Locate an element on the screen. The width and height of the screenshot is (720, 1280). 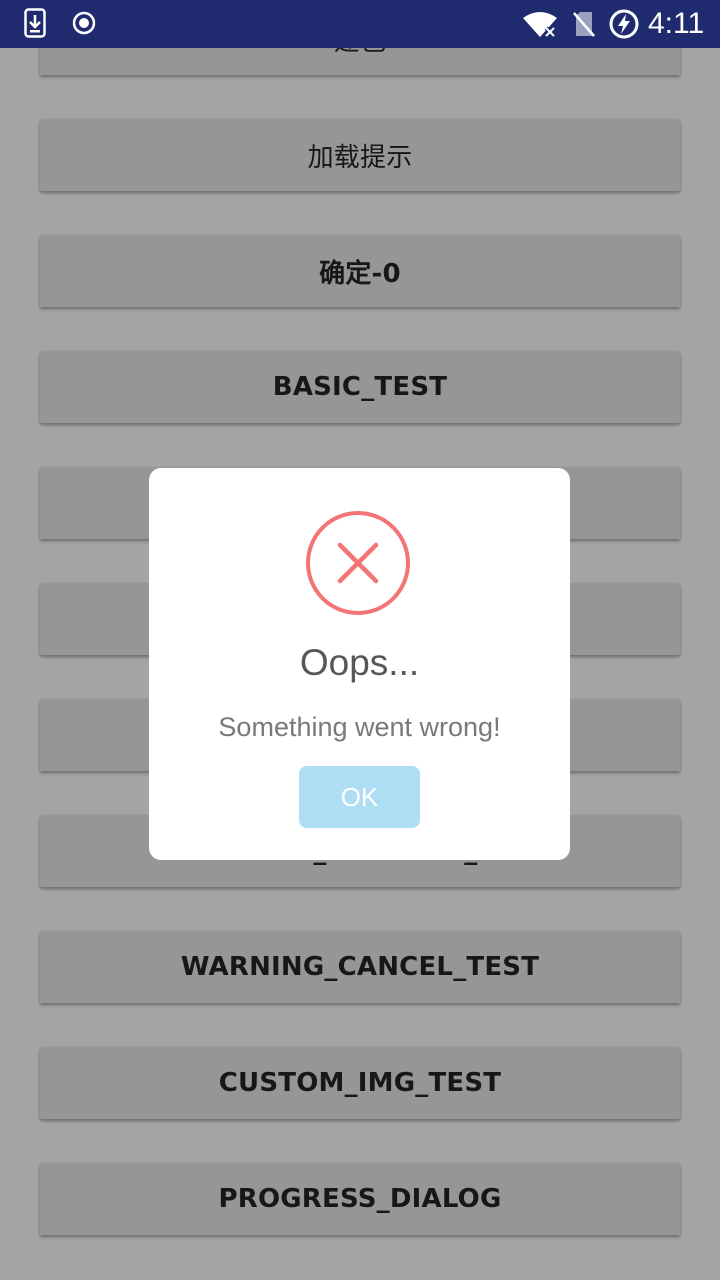
ok-button: OK is located at coordinates (359, 797).